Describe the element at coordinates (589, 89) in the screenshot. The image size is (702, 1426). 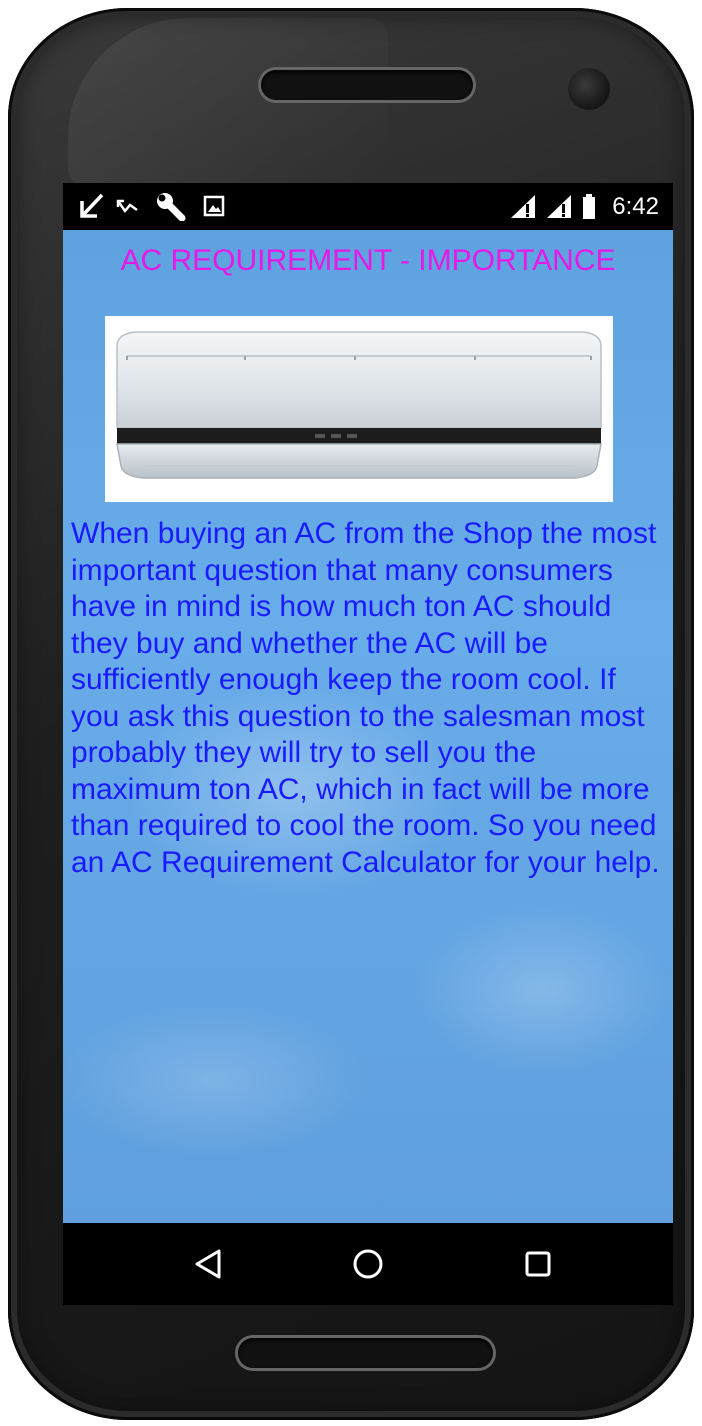
I see `front-camera` at that location.